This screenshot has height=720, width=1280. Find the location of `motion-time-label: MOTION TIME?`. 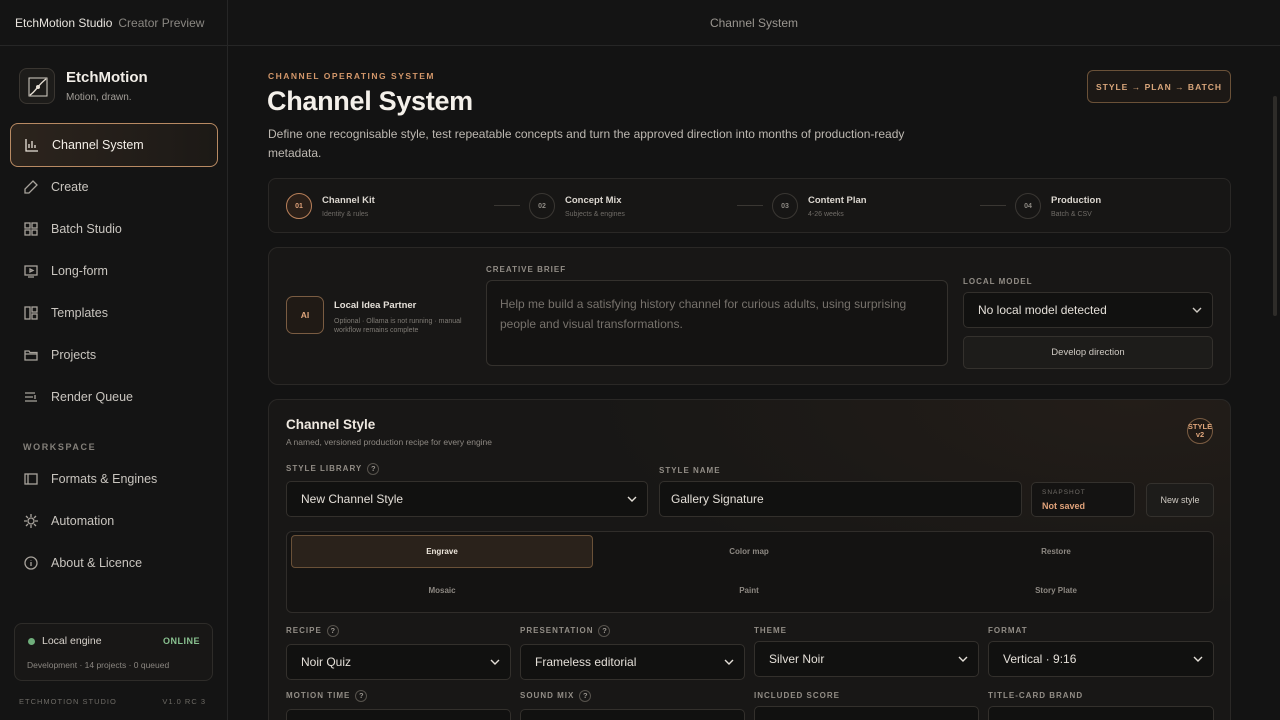

motion-time-label: MOTION TIME? is located at coordinates (327, 696).